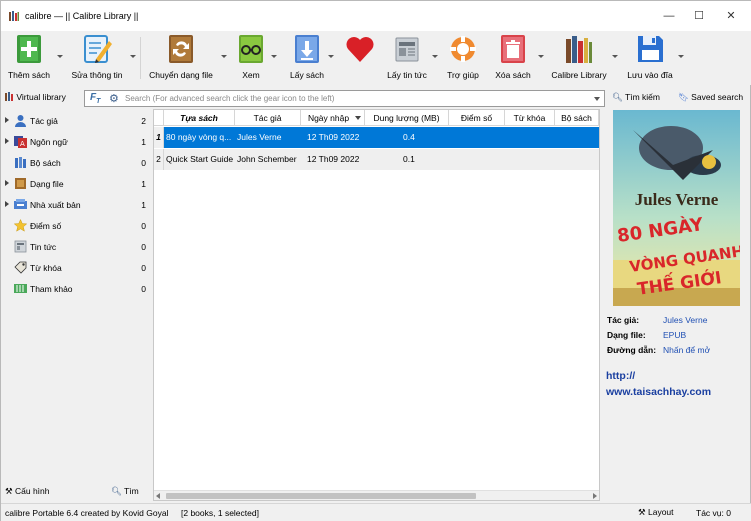 The height and width of the screenshot is (521, 751). What do you see at coordinates (513, 49) in the screenshot?
I see `remove-icon` at bounding box center [513, 49].